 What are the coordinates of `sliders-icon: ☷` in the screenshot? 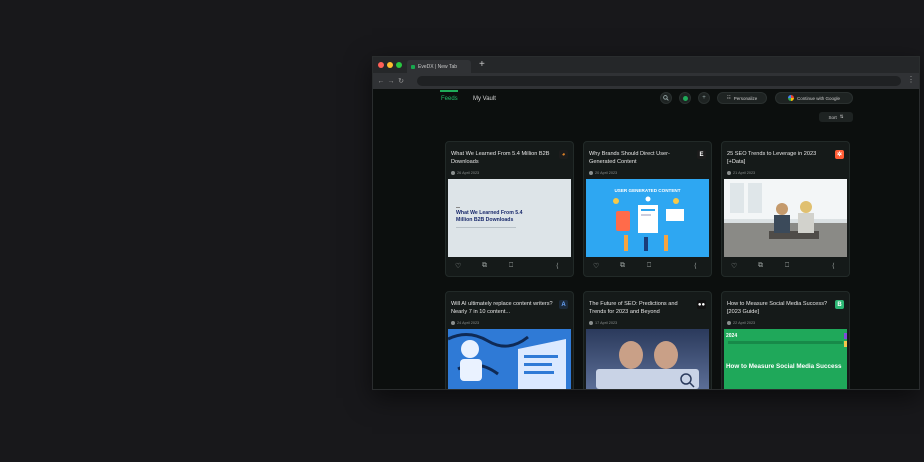 It's located at (728, 97).